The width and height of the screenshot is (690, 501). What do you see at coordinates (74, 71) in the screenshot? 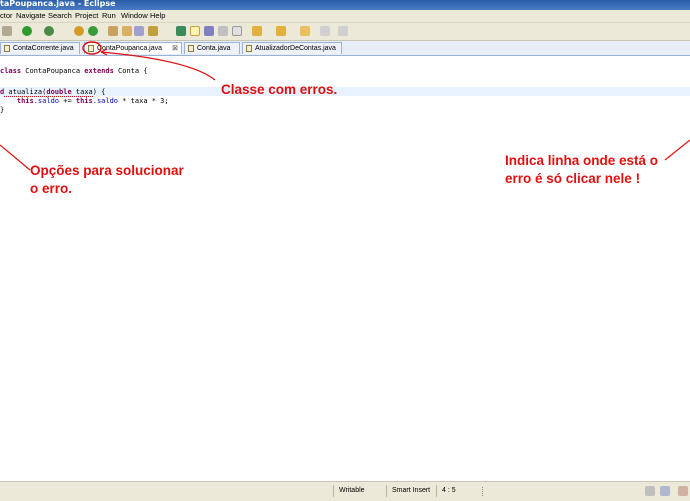
I see `code-line-1: class ContaPoupanca extends Conta {` at bounding box center [74, 71].